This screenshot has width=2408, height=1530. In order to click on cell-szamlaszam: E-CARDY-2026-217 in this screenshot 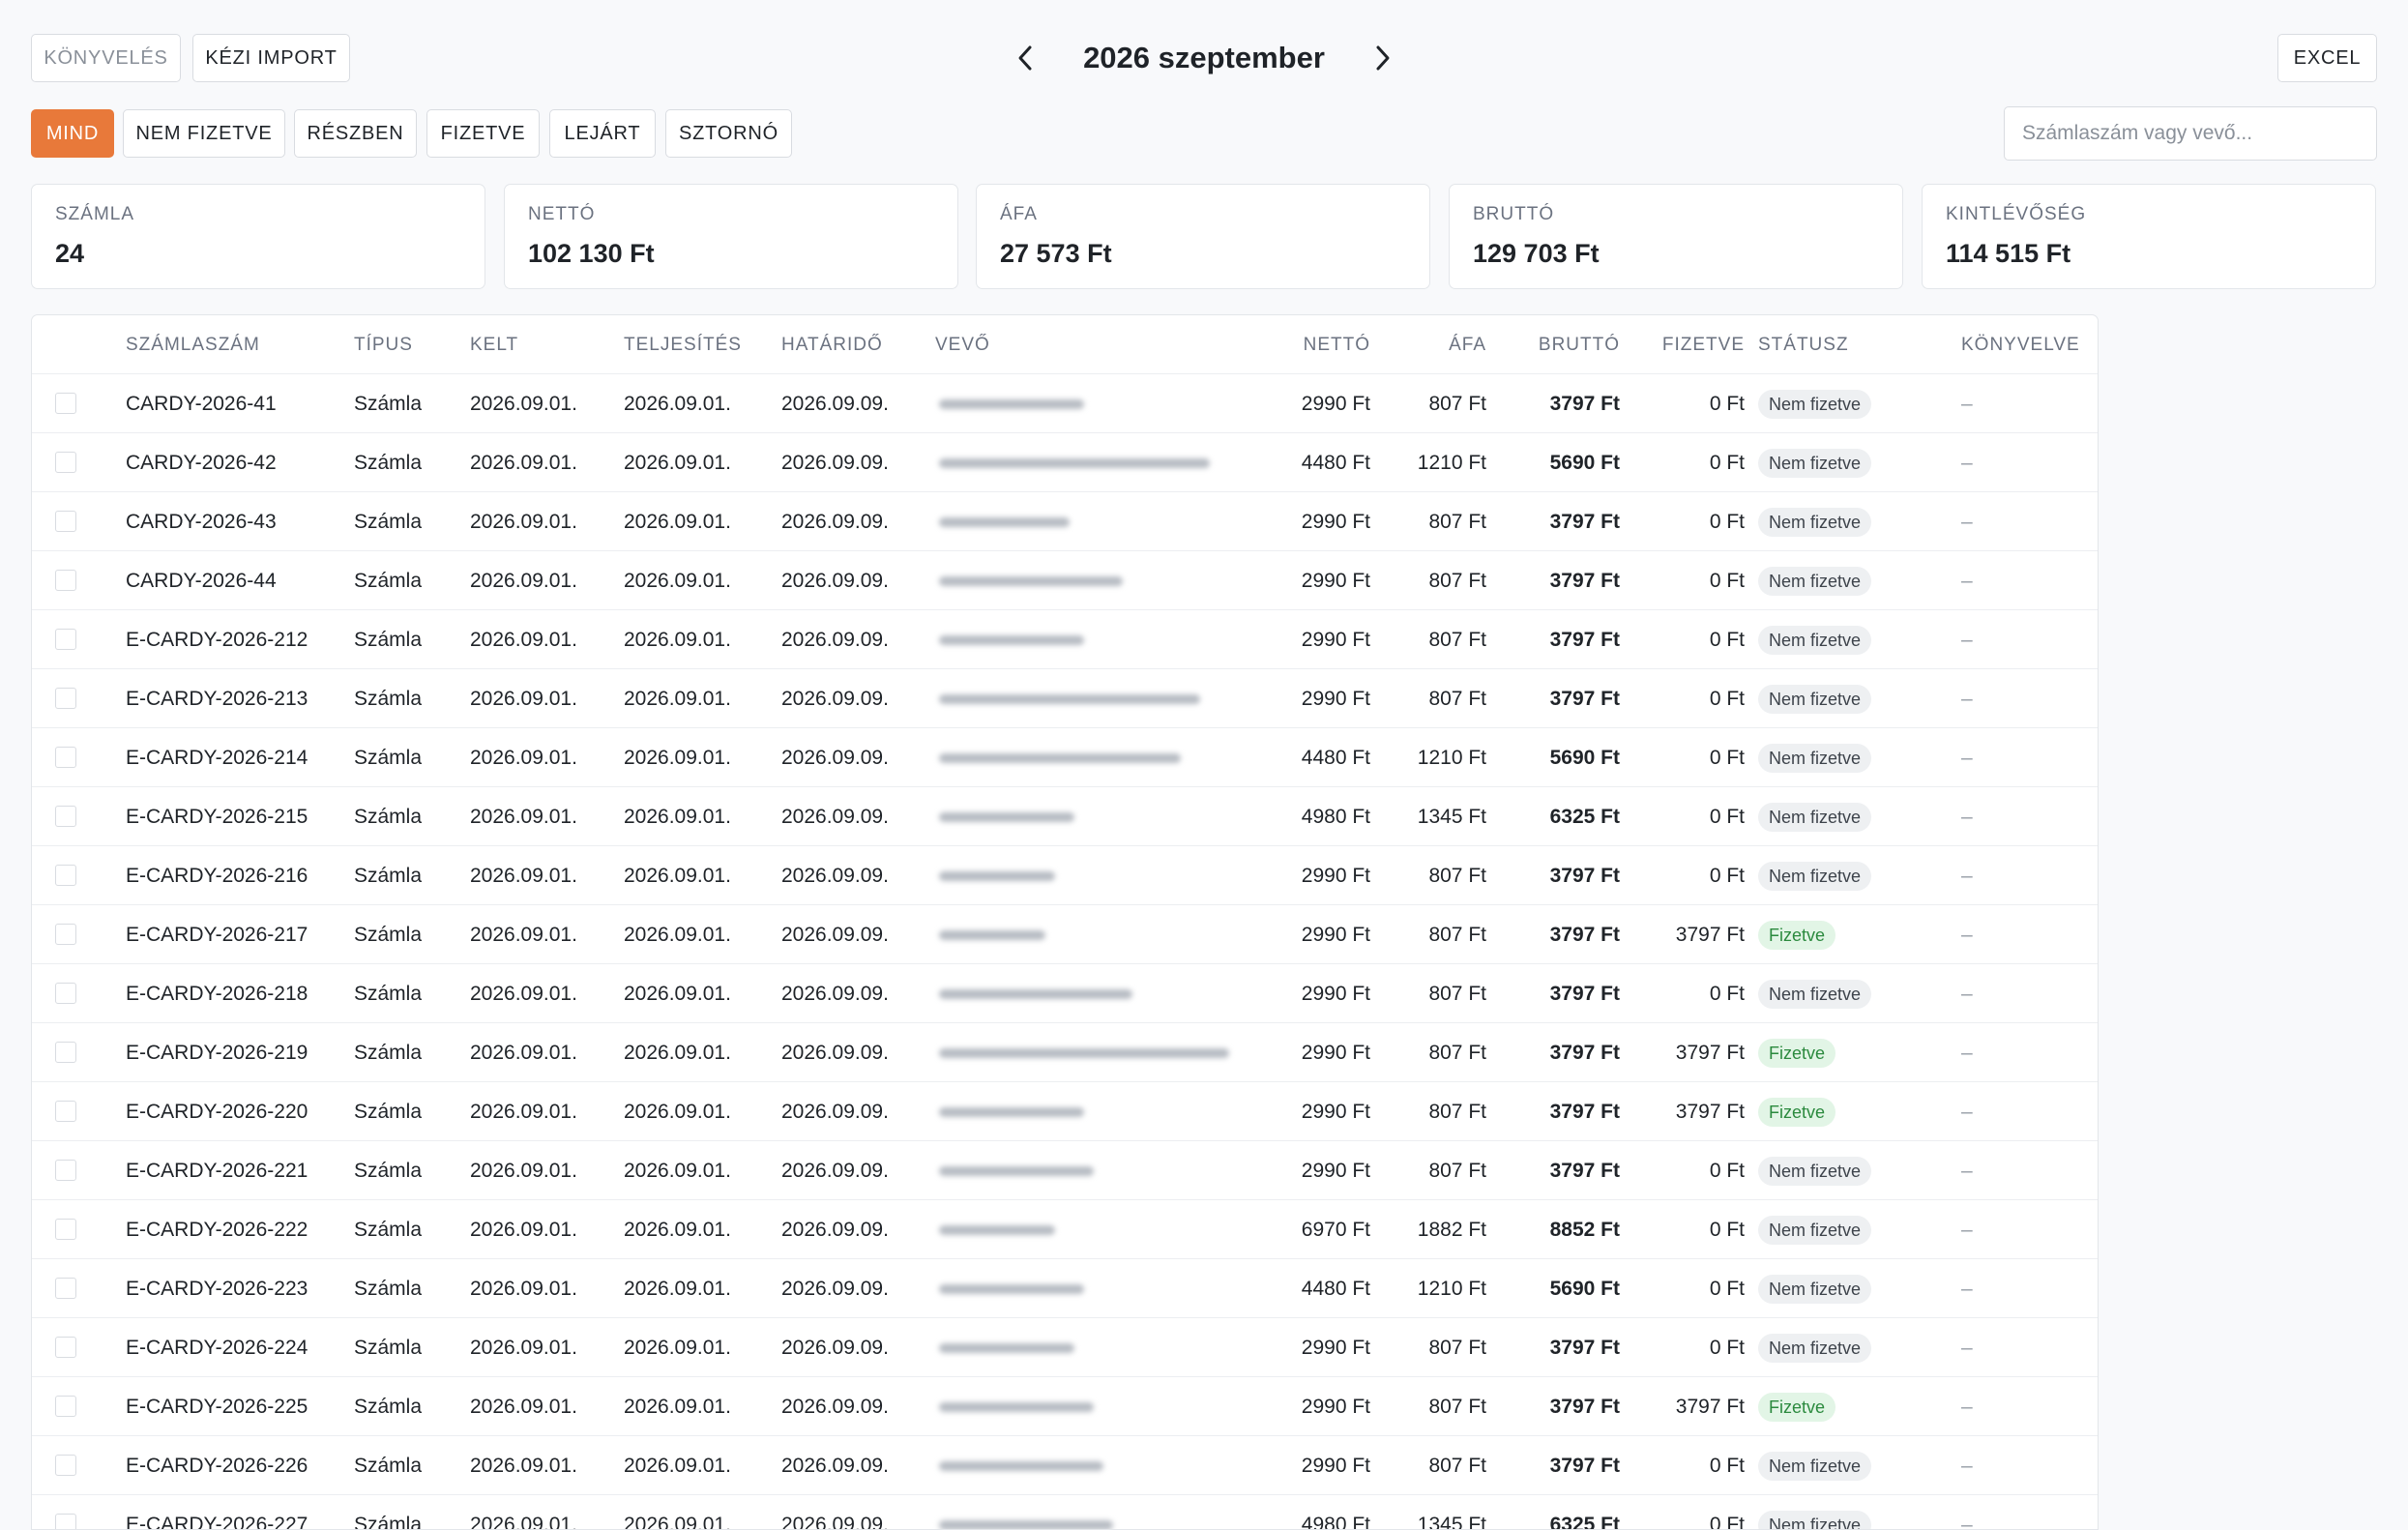, I will do `click(217, 935)`.